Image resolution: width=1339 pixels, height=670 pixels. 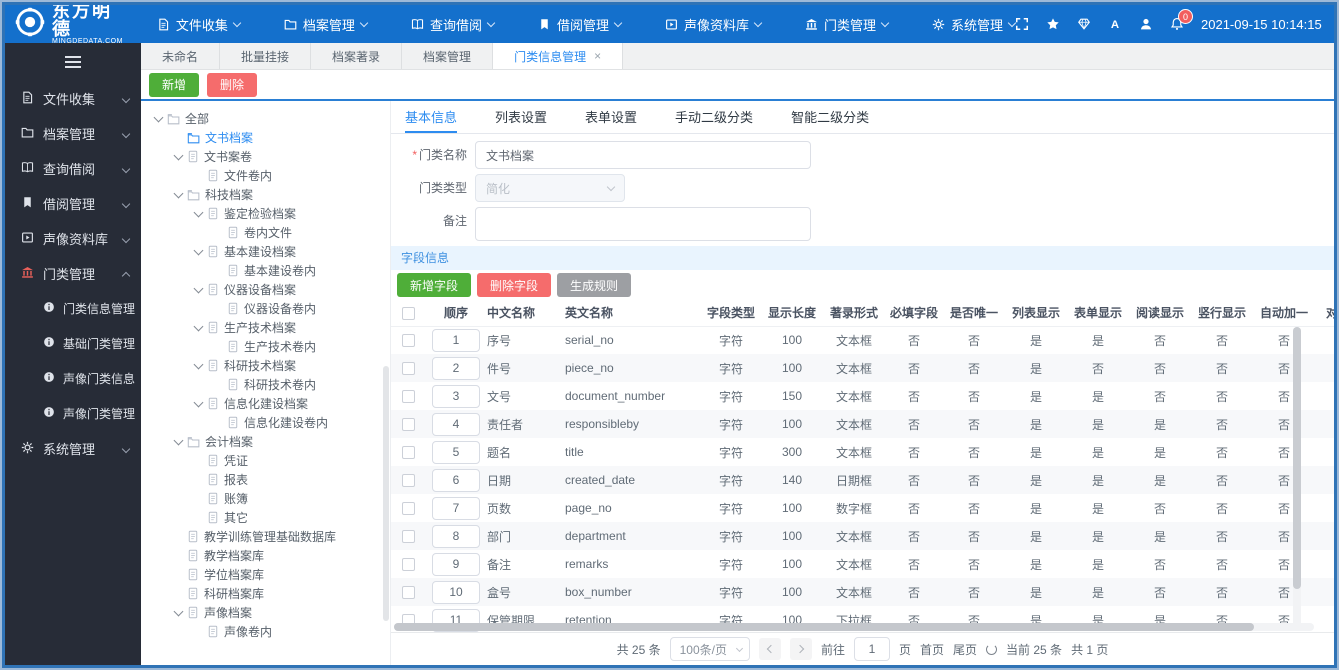 What do you see at coordinates (265, 156) in the screenshot?
I see `tree-node-文书案卷: 文书案卷` at bounding box center [265, 156].